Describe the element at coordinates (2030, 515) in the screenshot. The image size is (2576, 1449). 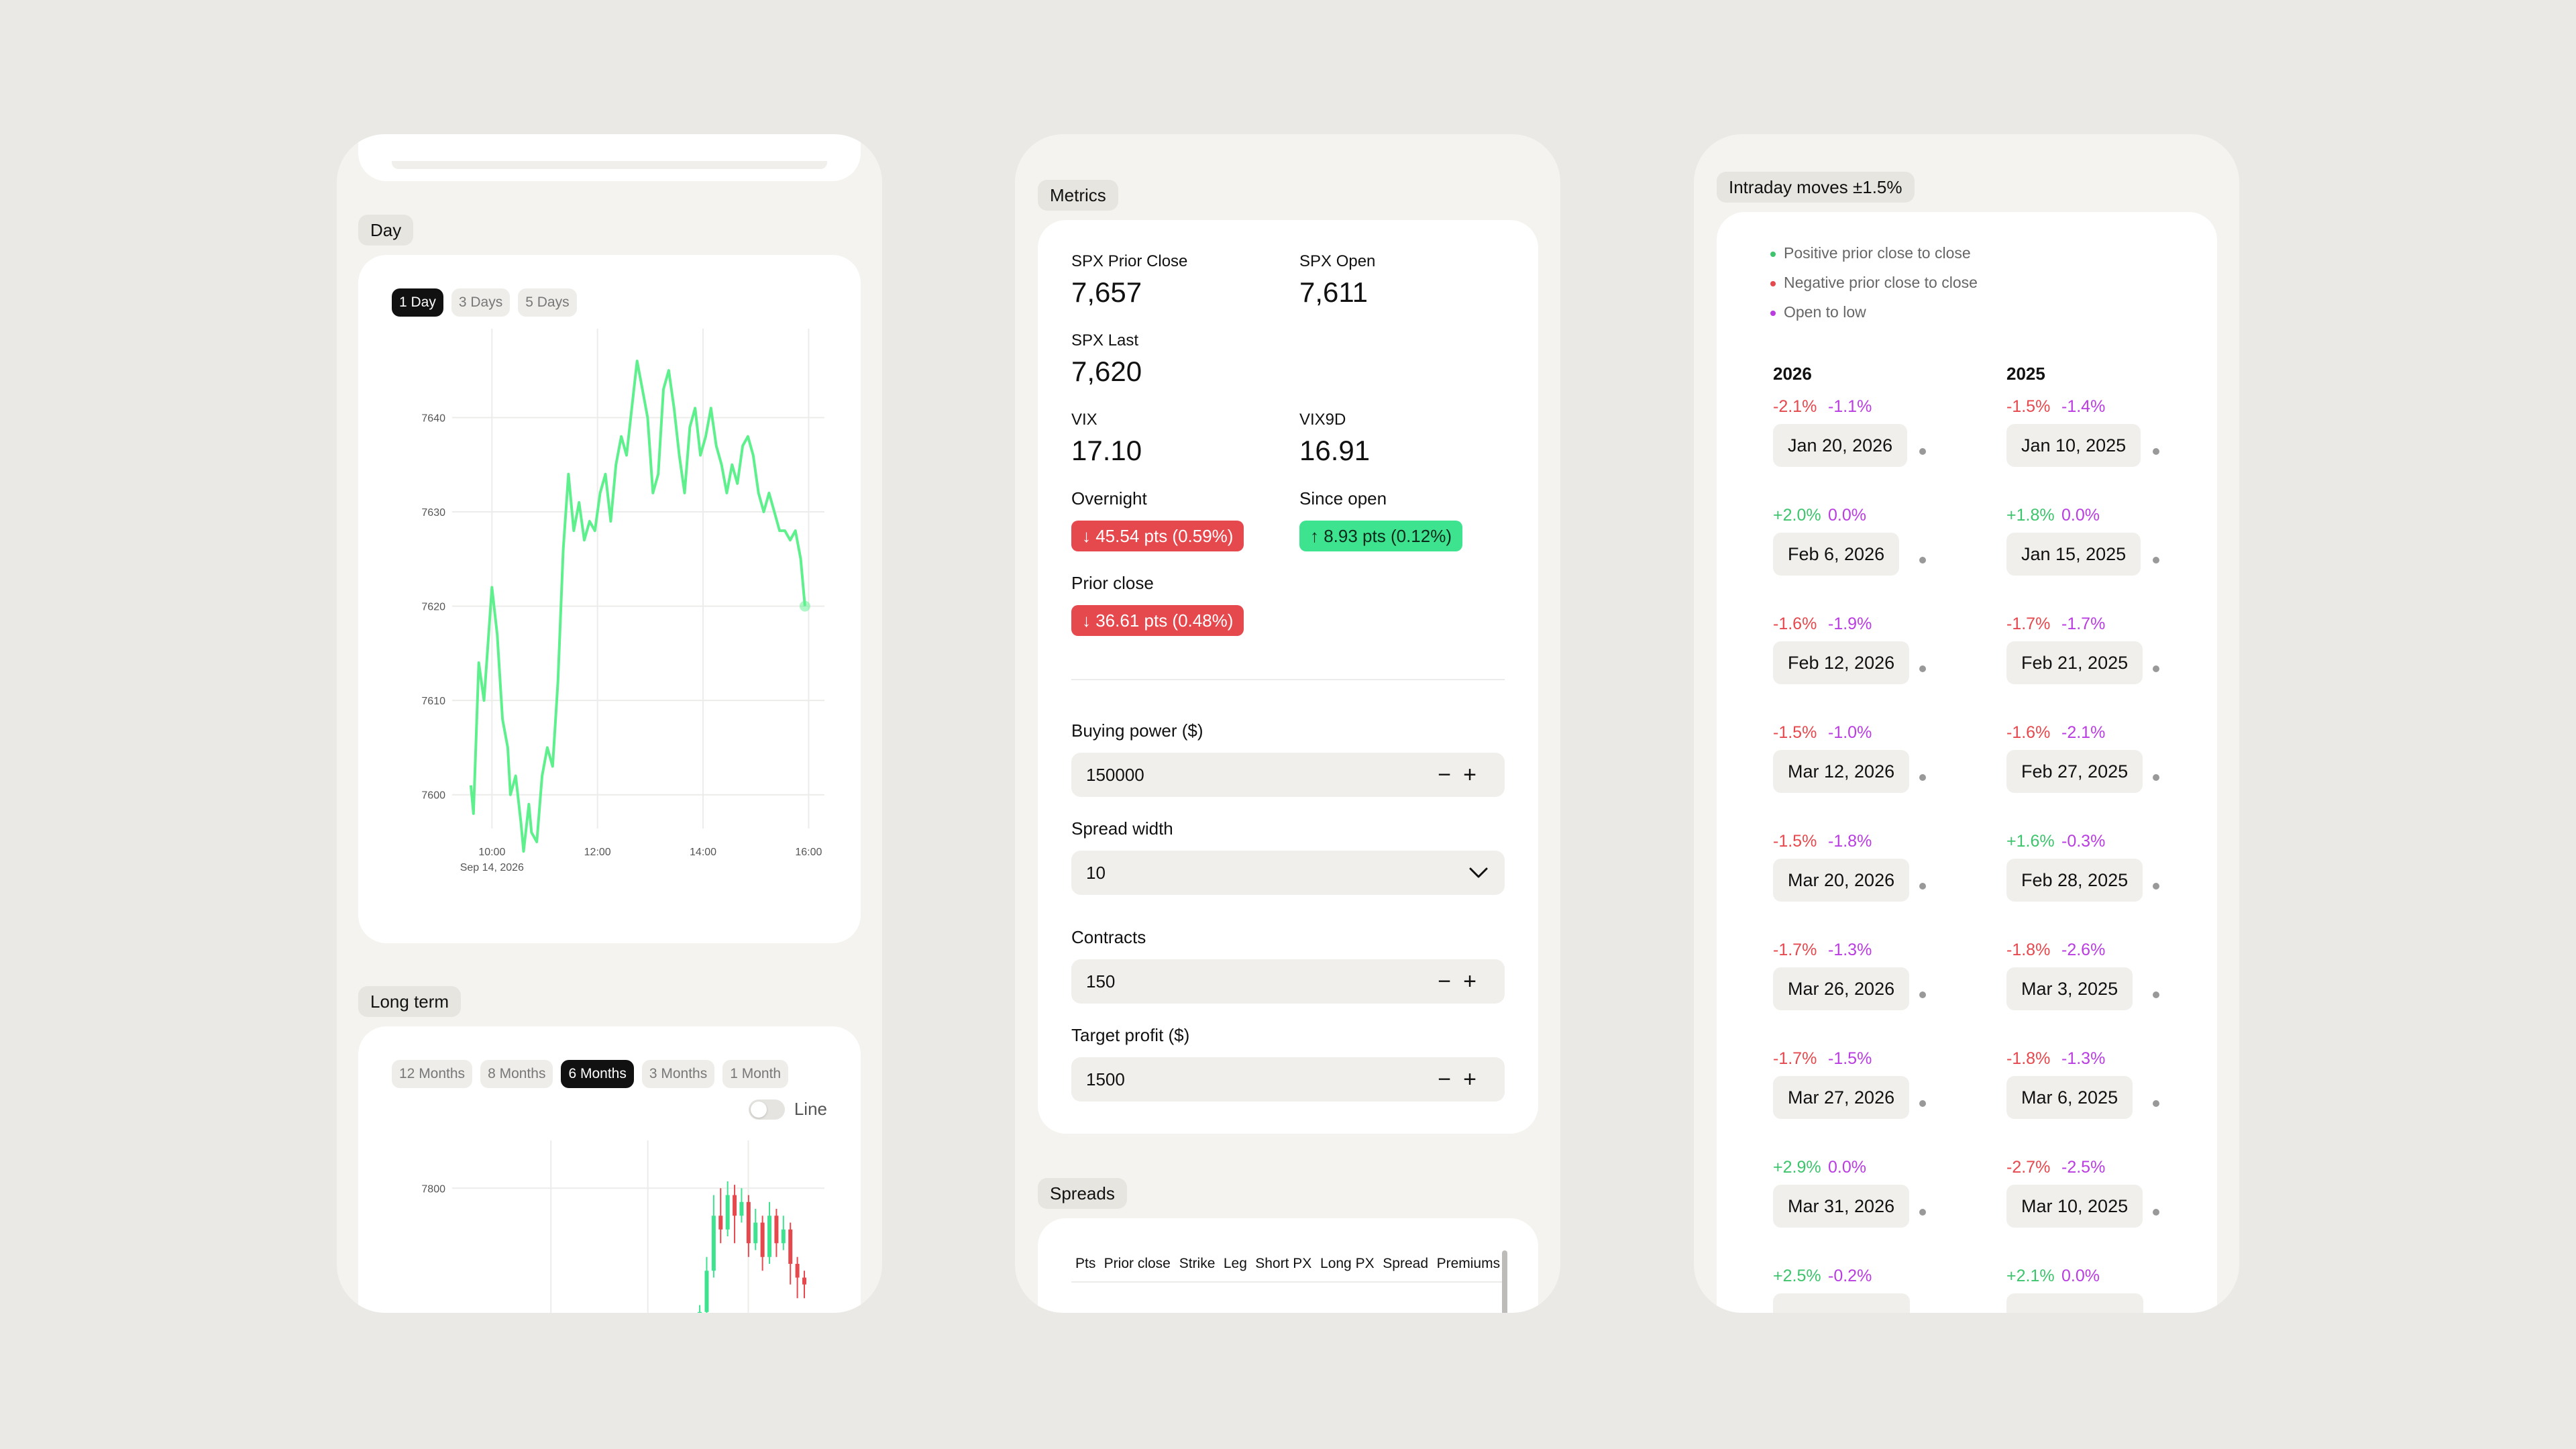
I see `close-change: +1.8%` at that location.